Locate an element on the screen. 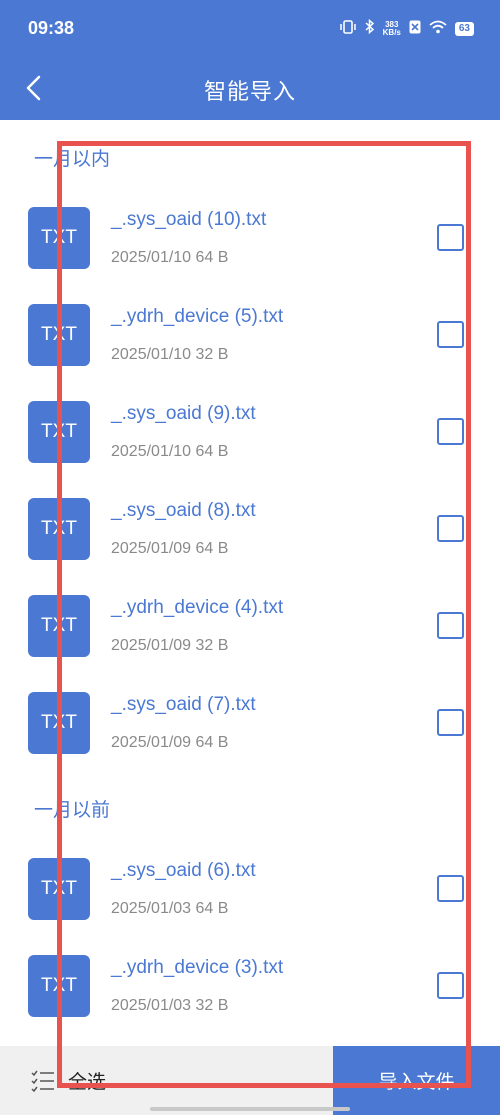 The height and width of the screenshot is (1115, 500). file-name: _.ydrh_device (5).txt is located at coordinates (197, 316).